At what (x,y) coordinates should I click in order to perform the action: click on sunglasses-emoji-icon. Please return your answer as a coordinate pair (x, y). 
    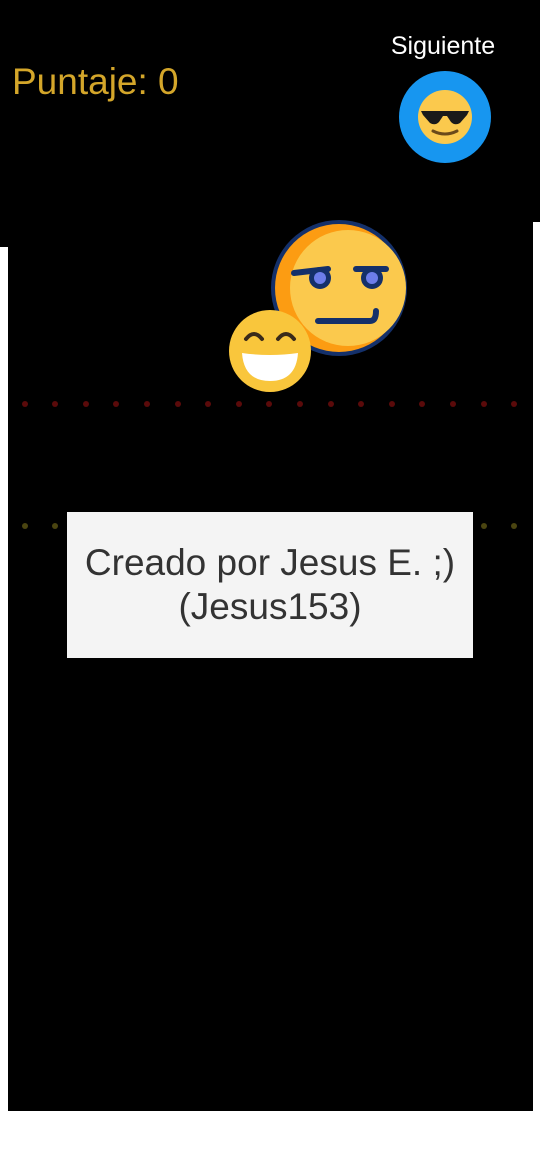
    Looking at the image, I should click on (445, 117).